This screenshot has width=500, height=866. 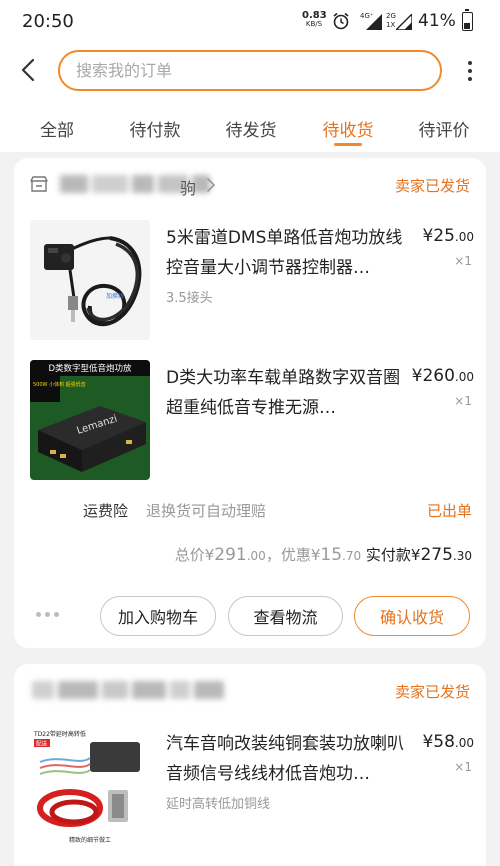 What do you see at coordinates (90, 420) in the screenshot?
I see `product-image: D类数字型低音炮功放 500W 小体积 超强低音 Lemanzi` at bounding box center [90, 420].